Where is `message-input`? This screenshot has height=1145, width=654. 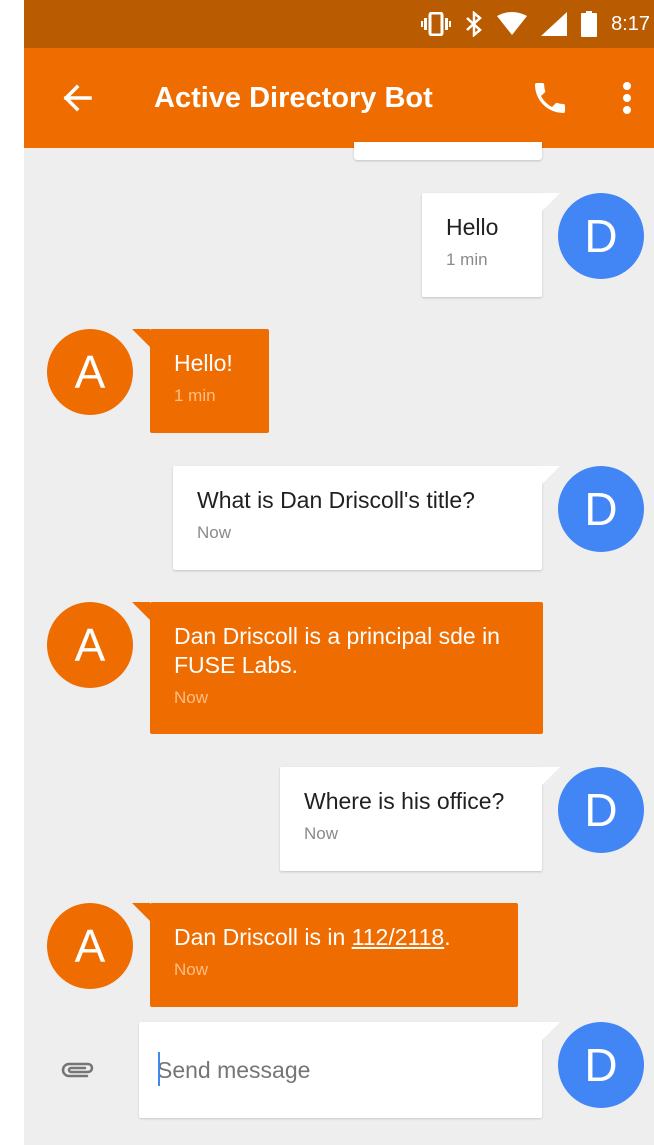 message-input is located at coordinates (342, 1070).